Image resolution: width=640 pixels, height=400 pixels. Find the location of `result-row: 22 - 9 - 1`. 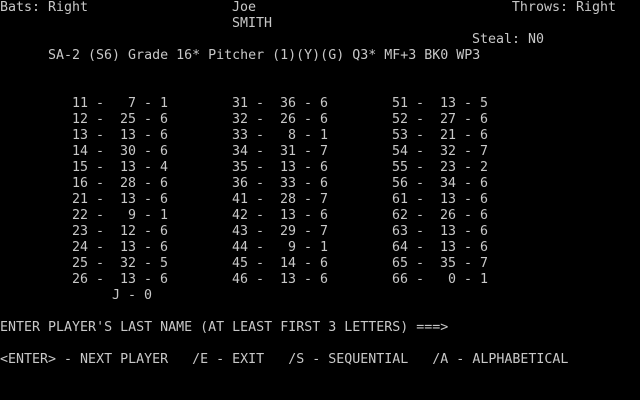

result-row: 22 - 9 - 1 is located at coordinates (120, 215).